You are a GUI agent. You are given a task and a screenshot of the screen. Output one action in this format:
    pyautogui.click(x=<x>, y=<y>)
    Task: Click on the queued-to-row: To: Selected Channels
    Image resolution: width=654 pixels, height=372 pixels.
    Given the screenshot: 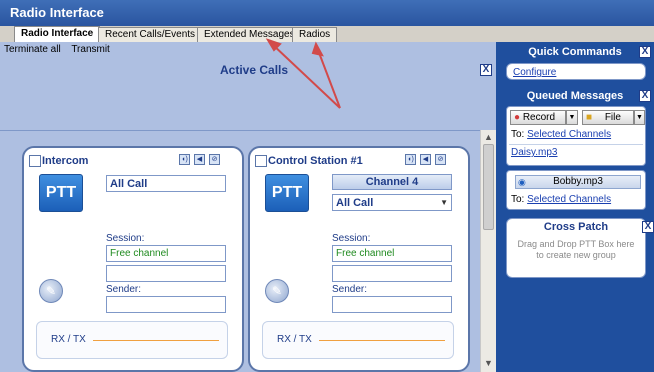 What is the action you would take?
    pyautogui.click(x=561, y=134)
    